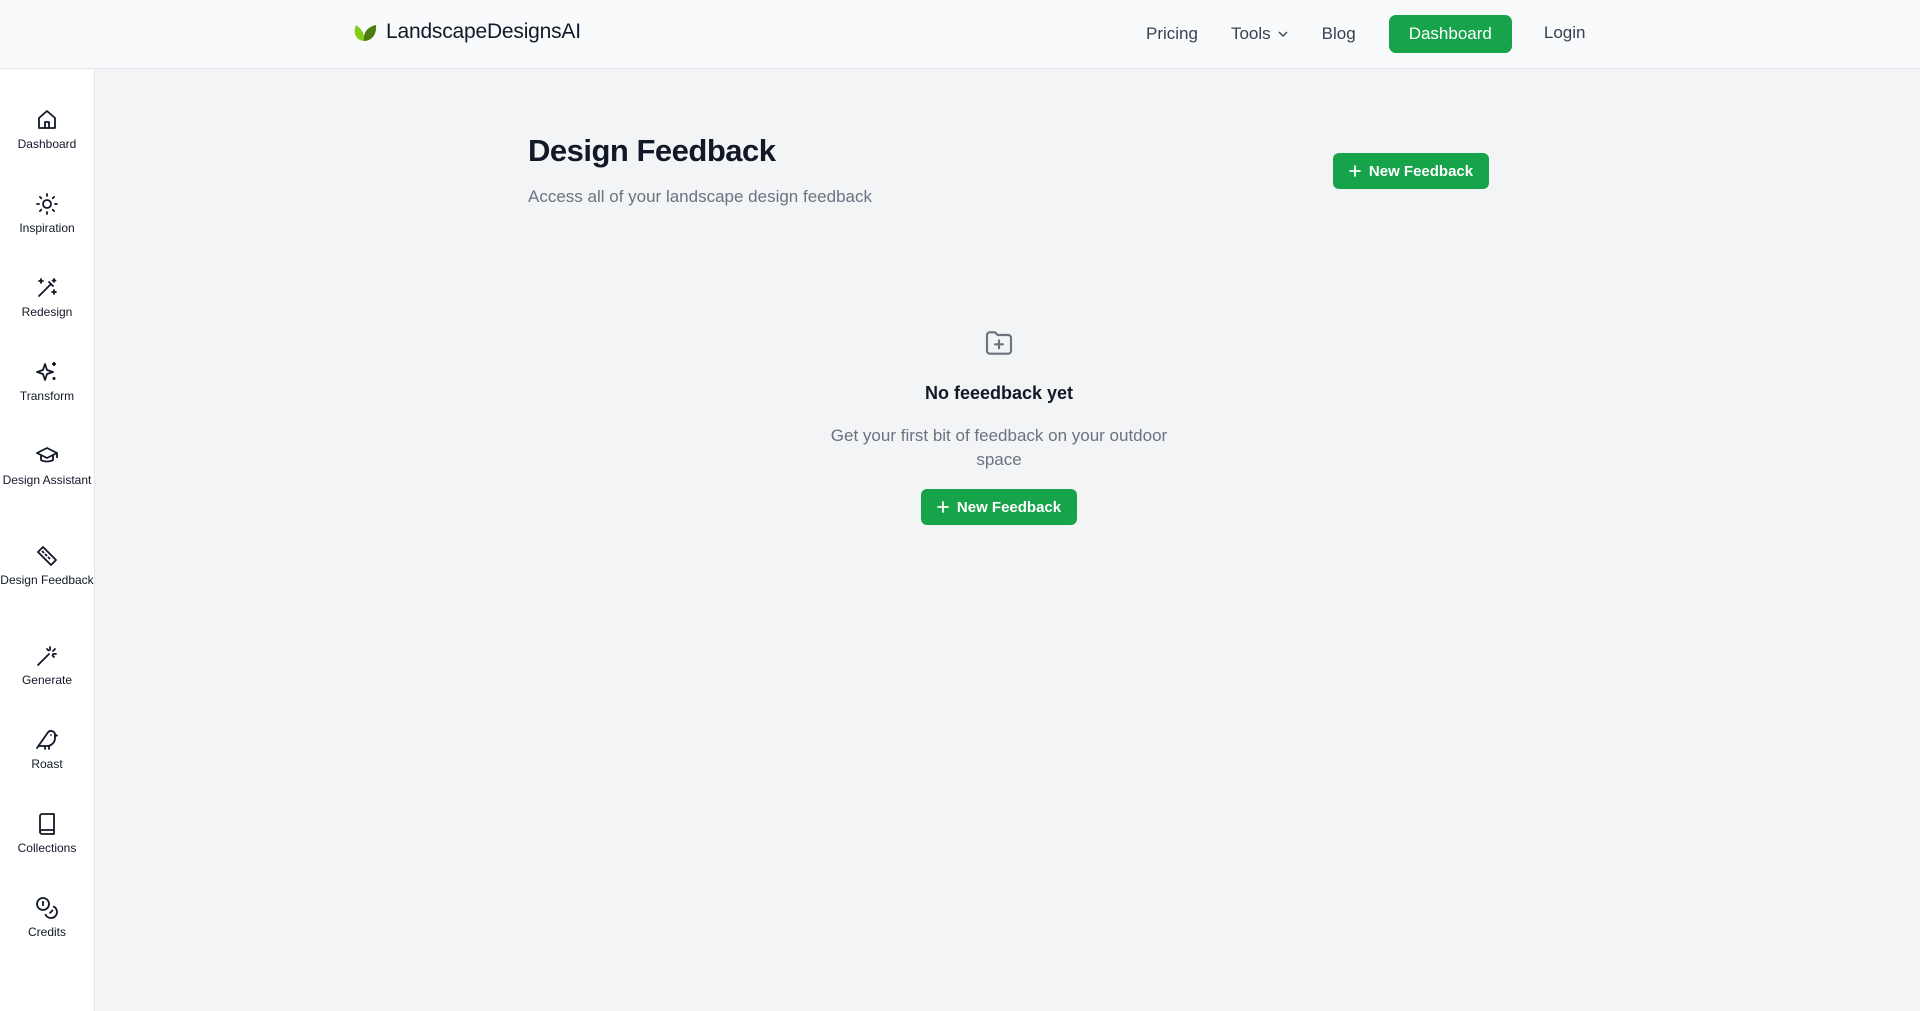 The height and width of the screenshot is (1011, 1920). I want to click on nav-blog-link: Blog, so click(1339, 34).